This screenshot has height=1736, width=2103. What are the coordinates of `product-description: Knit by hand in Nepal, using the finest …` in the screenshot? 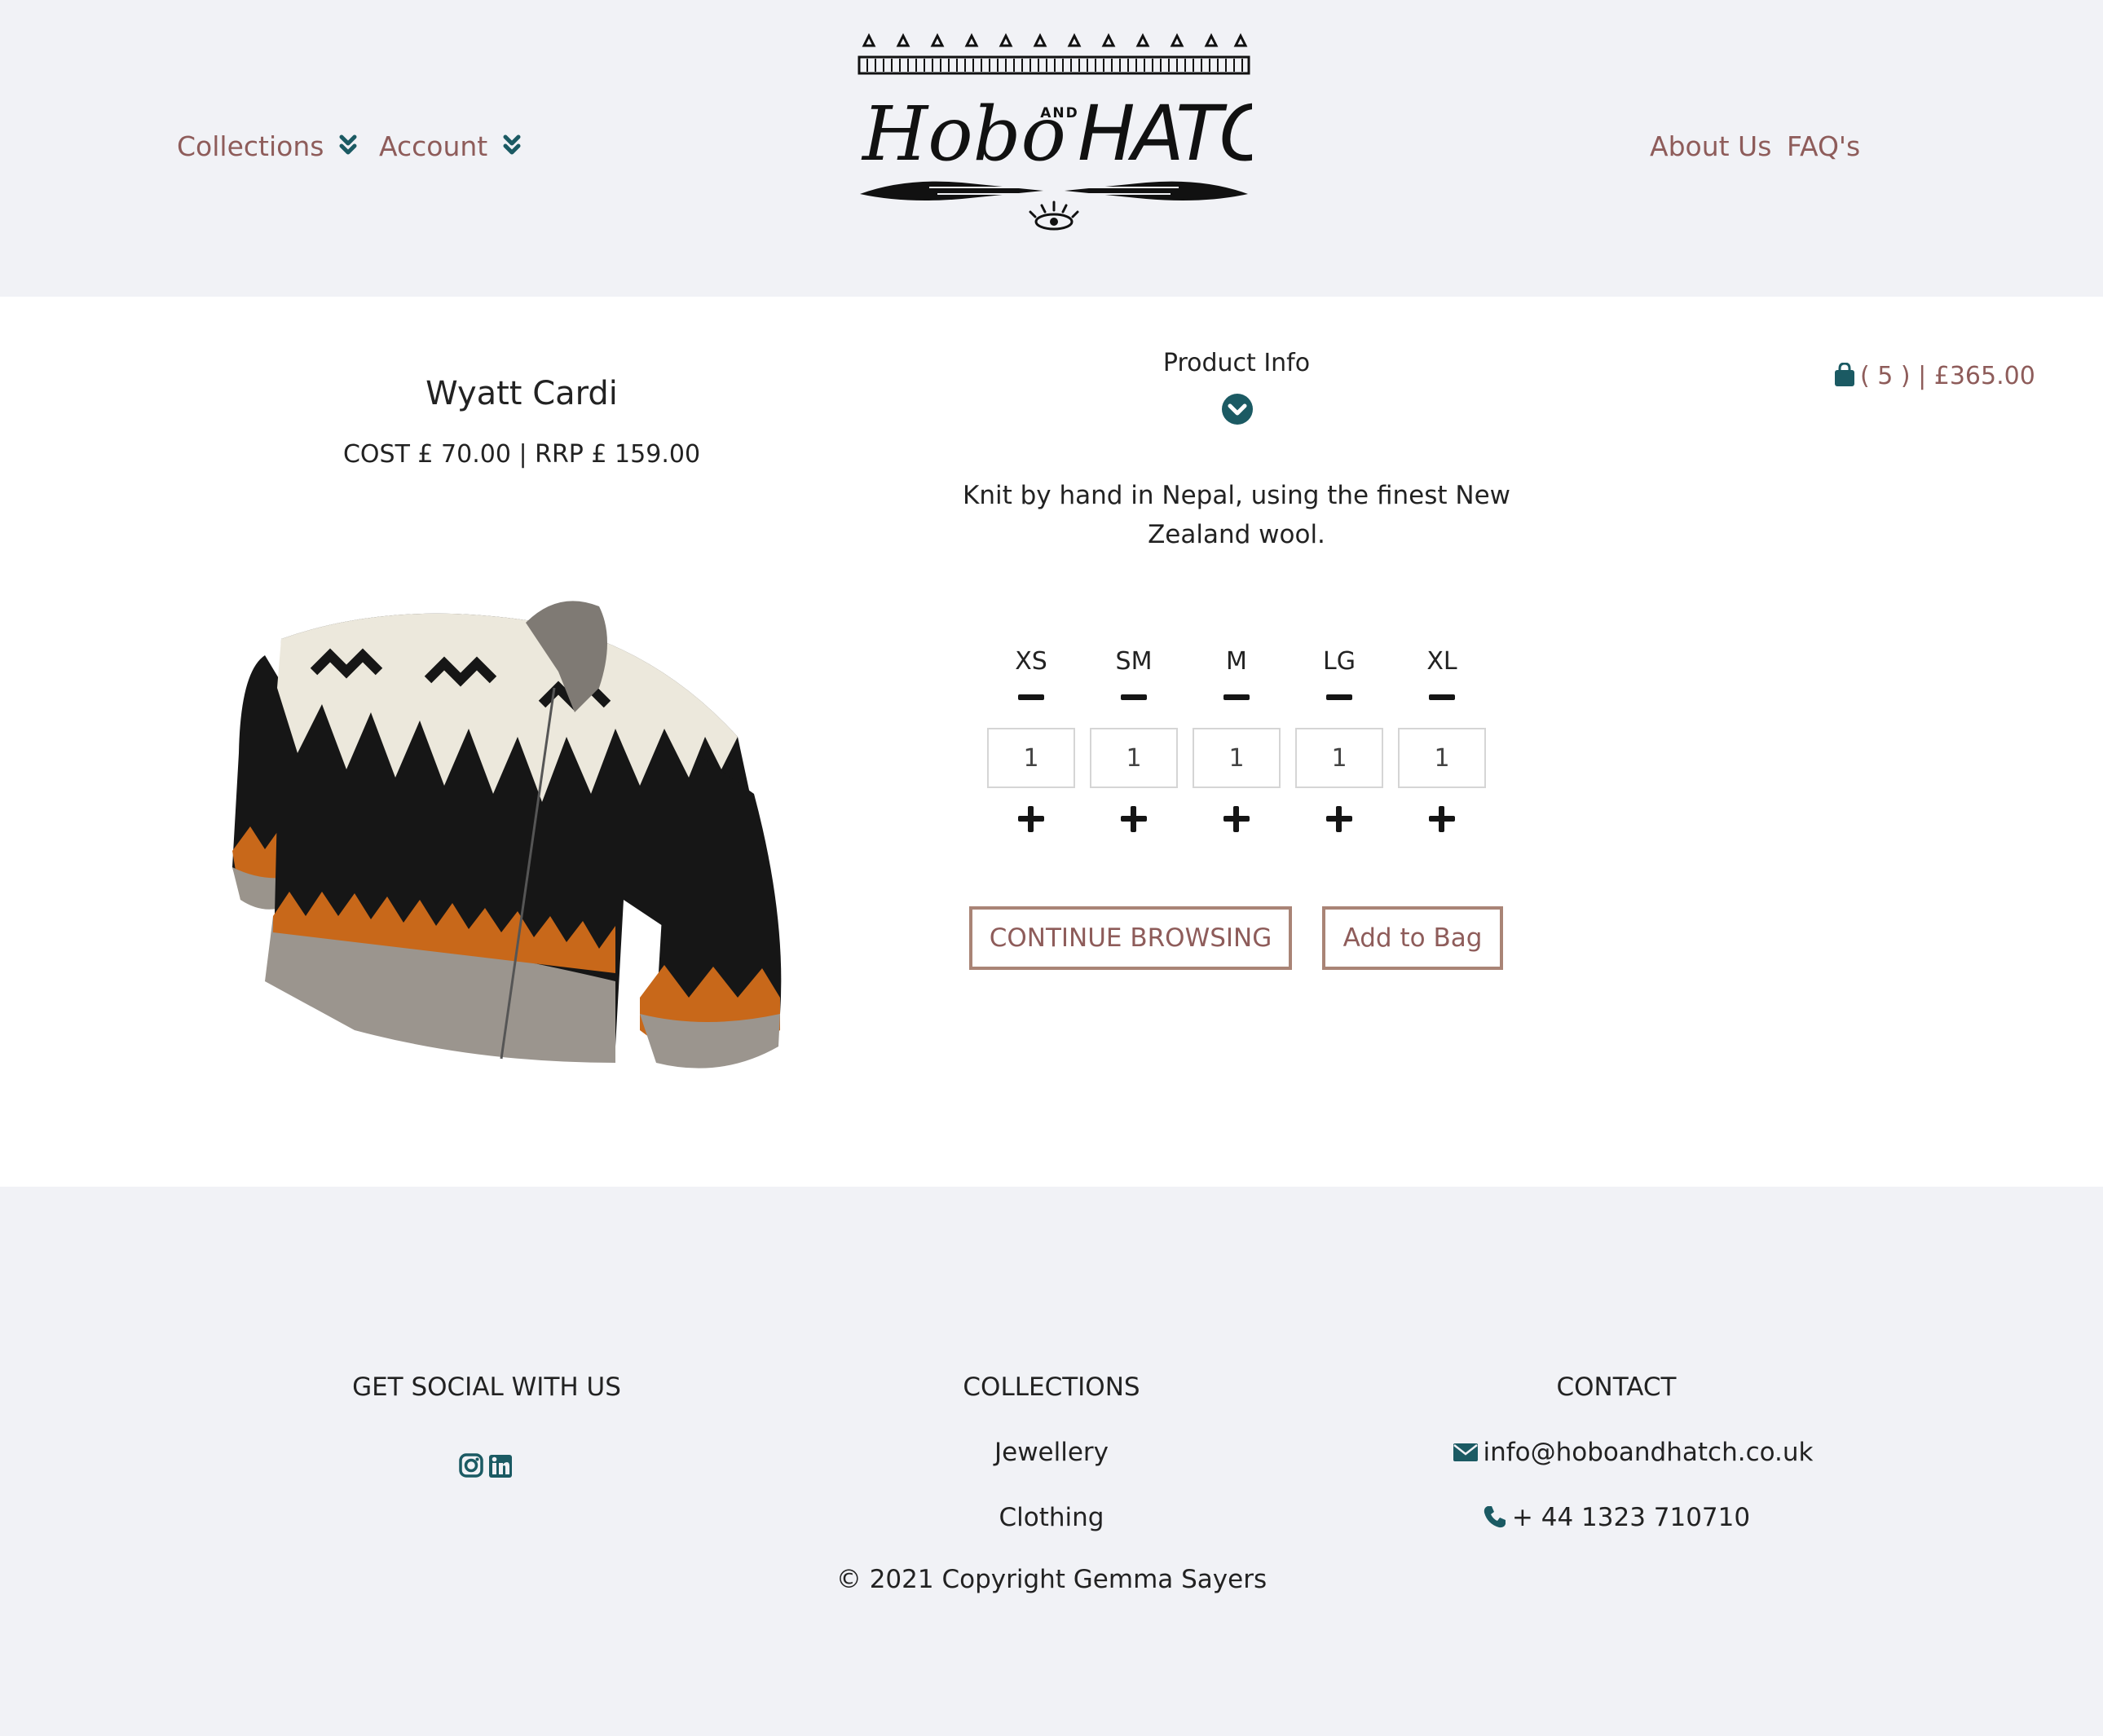 It's located at (1236, 515).